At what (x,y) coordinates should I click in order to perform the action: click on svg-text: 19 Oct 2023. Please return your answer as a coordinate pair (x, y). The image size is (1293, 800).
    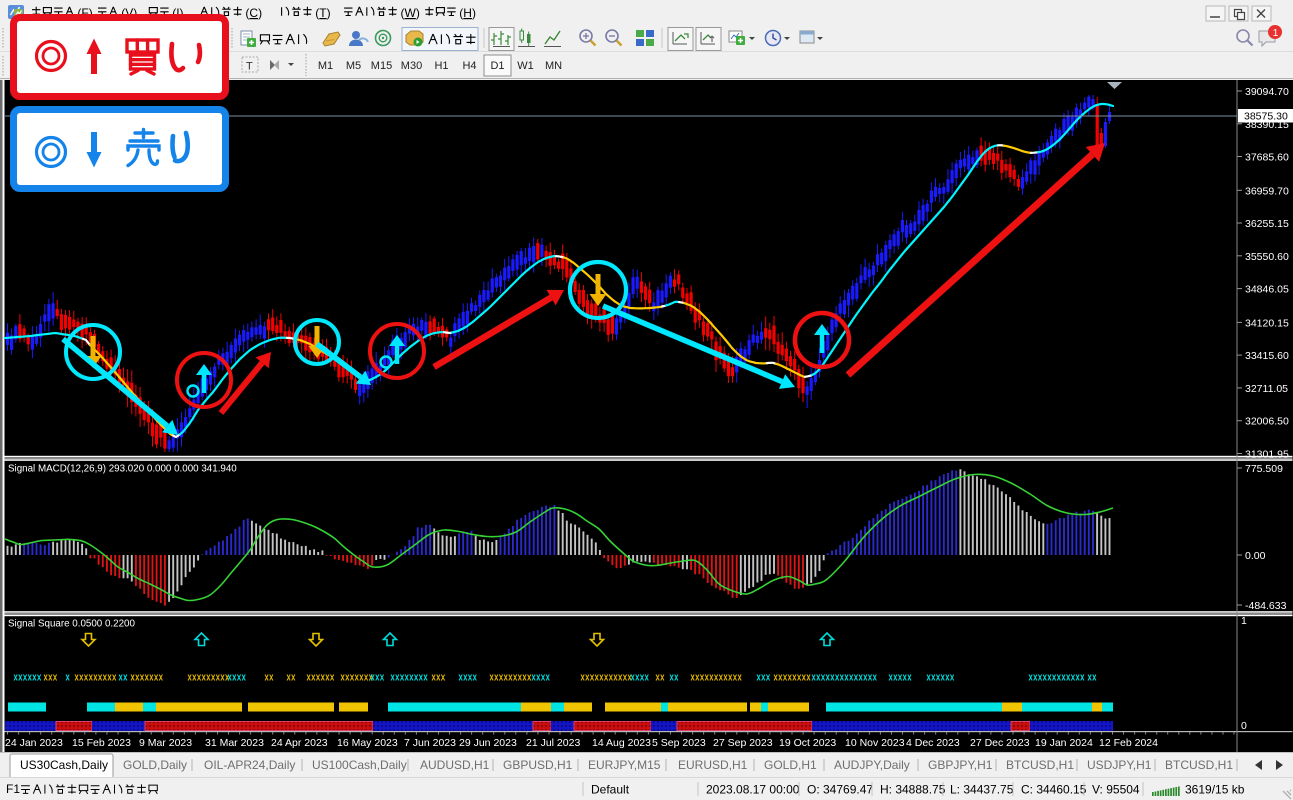
    Looking at the image, I should click on (807, 743).